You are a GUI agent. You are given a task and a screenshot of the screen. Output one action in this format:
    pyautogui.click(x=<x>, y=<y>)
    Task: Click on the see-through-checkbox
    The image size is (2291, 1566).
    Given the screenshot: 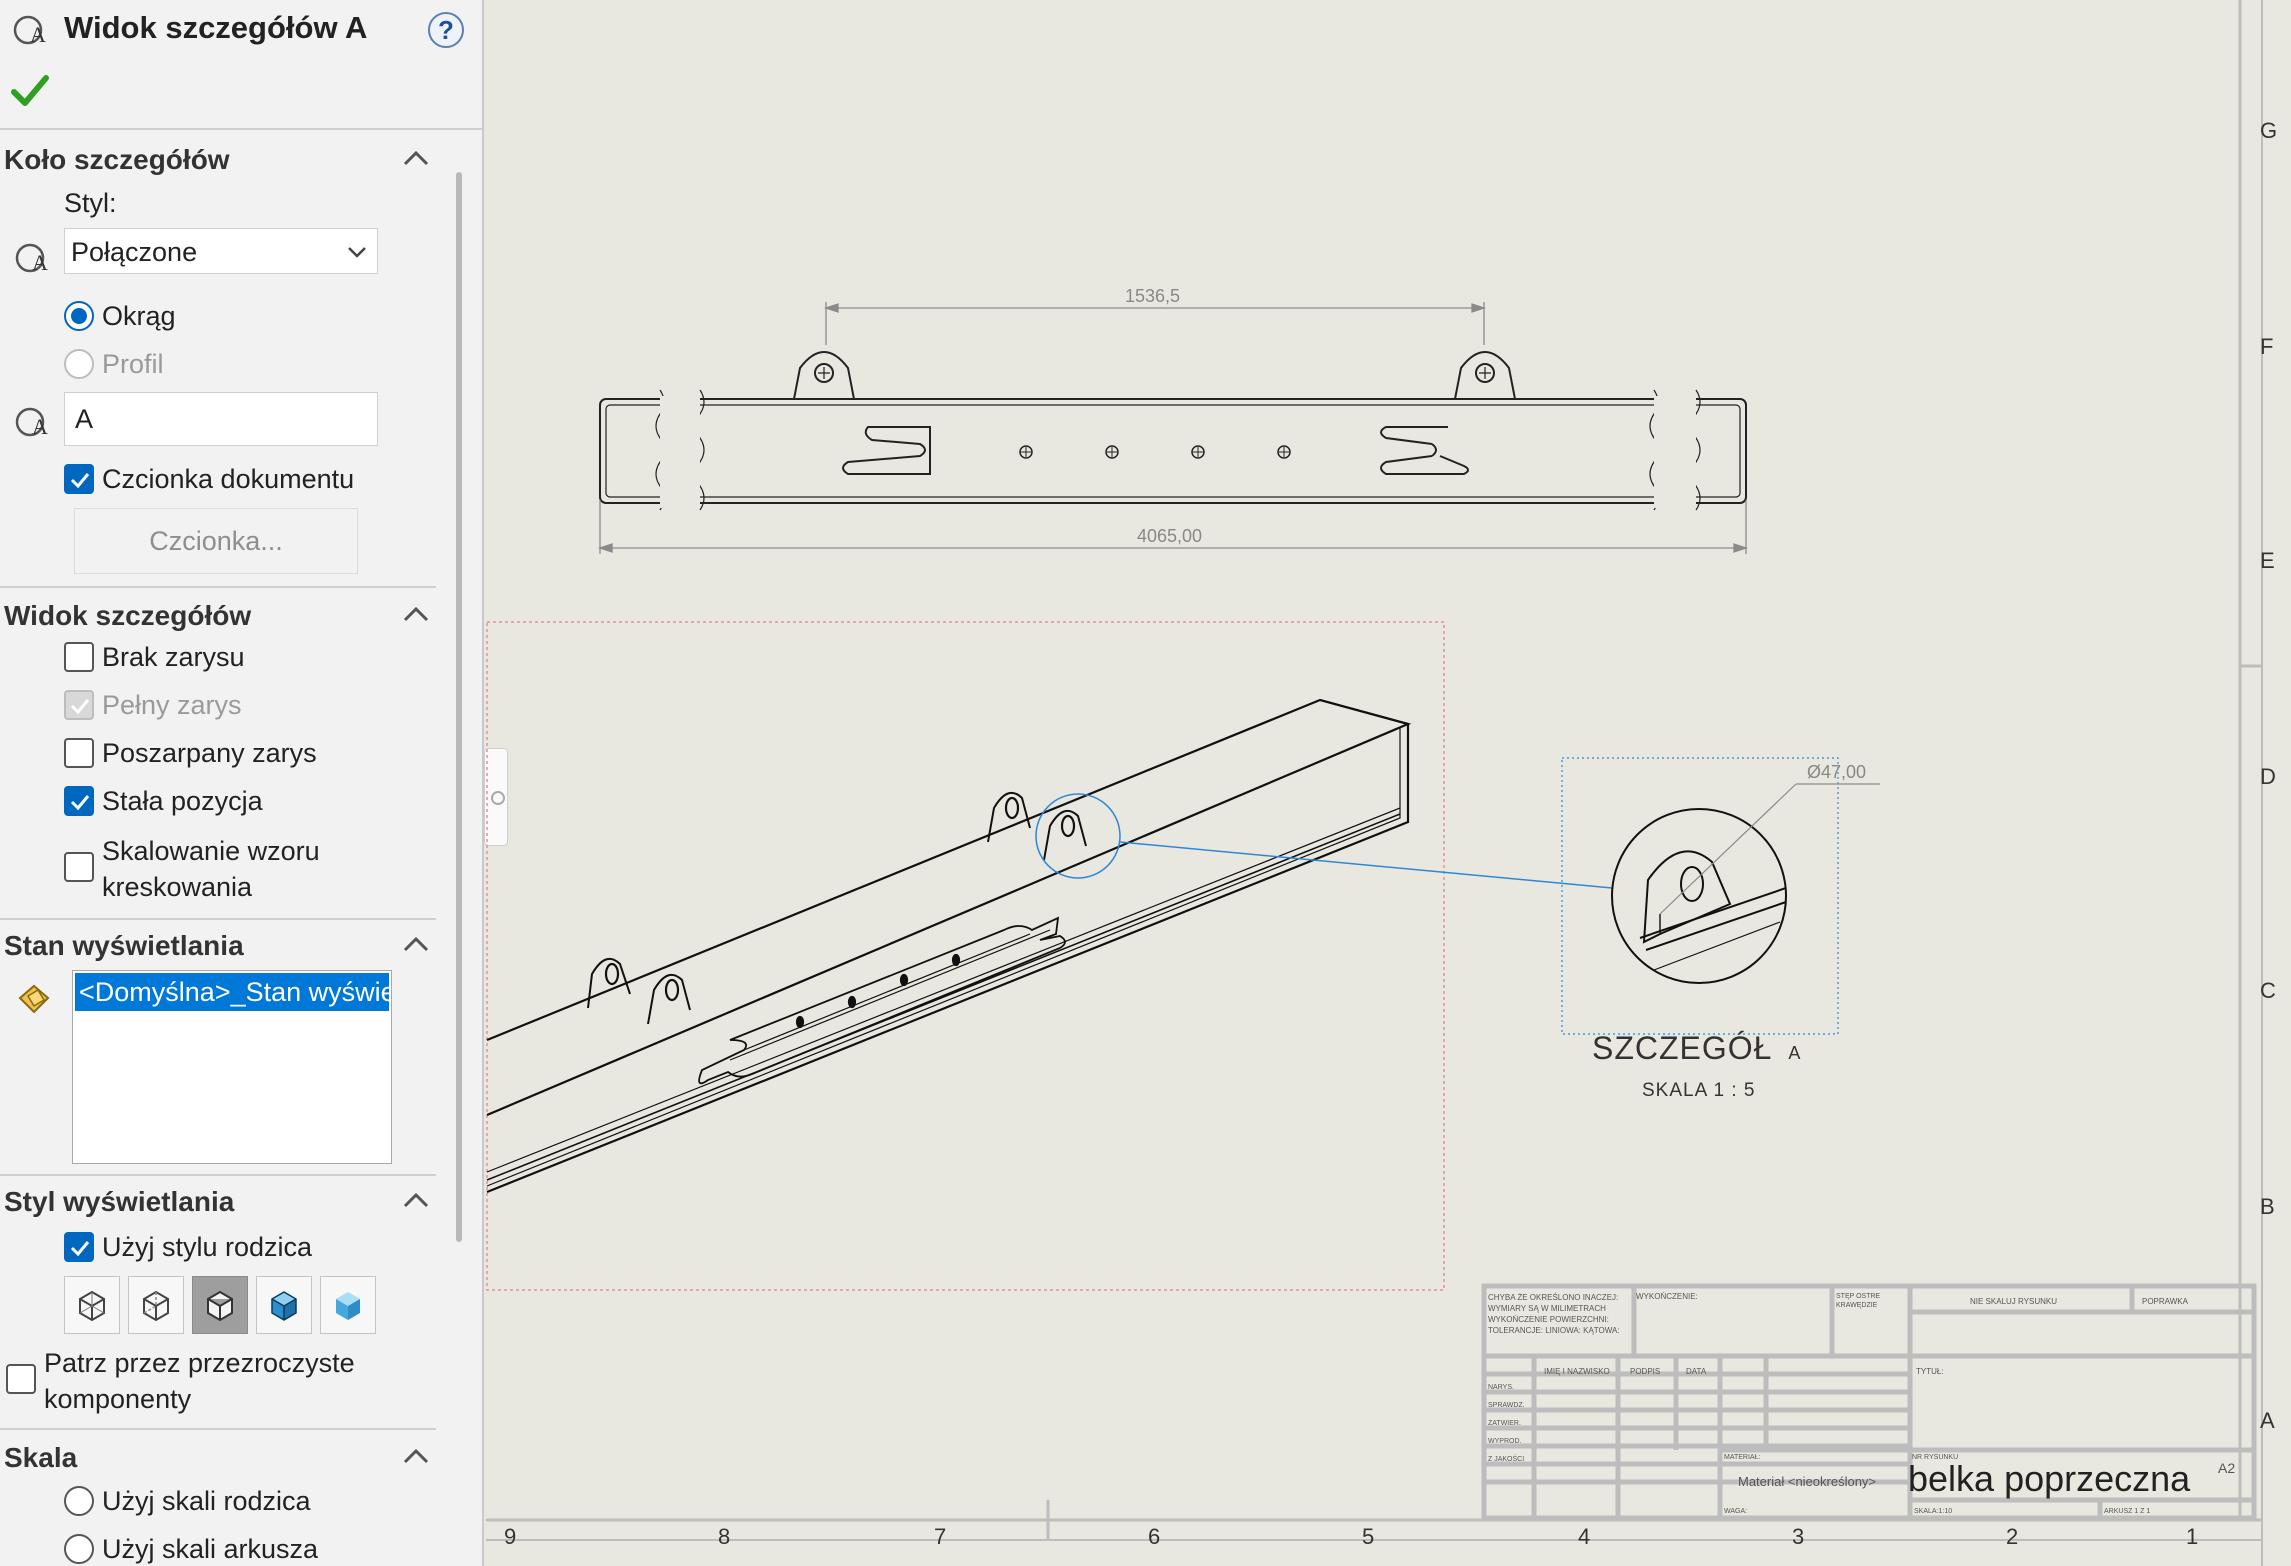 What is the action you would take?
    pyautogui.click(x=21, y=1379)
    